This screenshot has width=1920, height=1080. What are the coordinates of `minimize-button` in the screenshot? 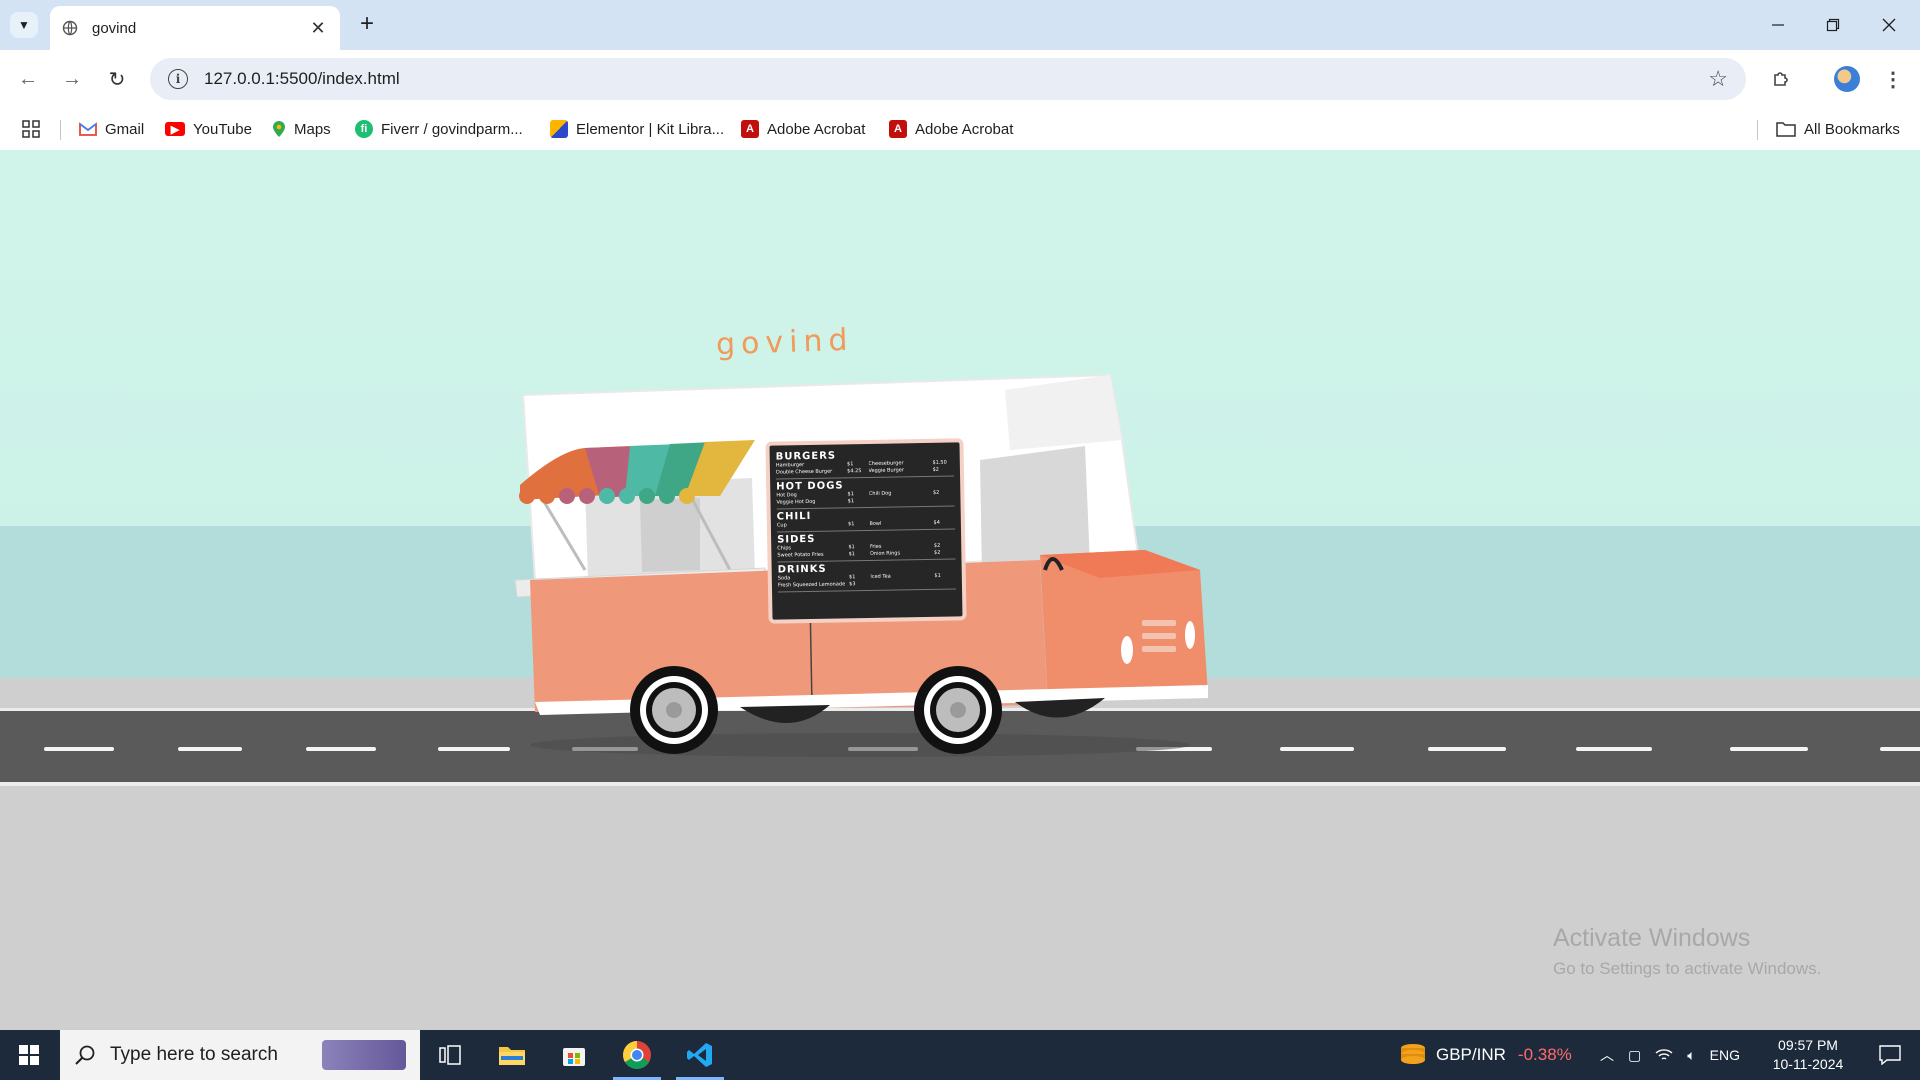 It's located at (1778, 25).